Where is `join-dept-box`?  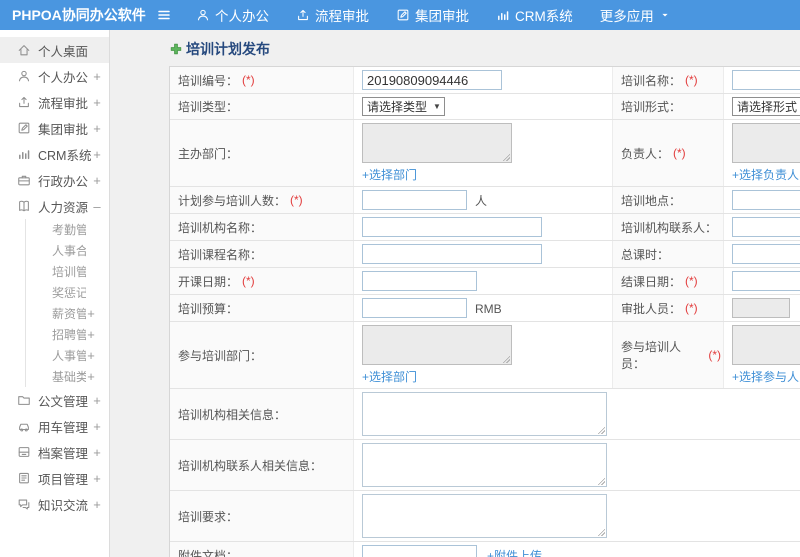 join-dept-box is located at coordinates (437, 345).